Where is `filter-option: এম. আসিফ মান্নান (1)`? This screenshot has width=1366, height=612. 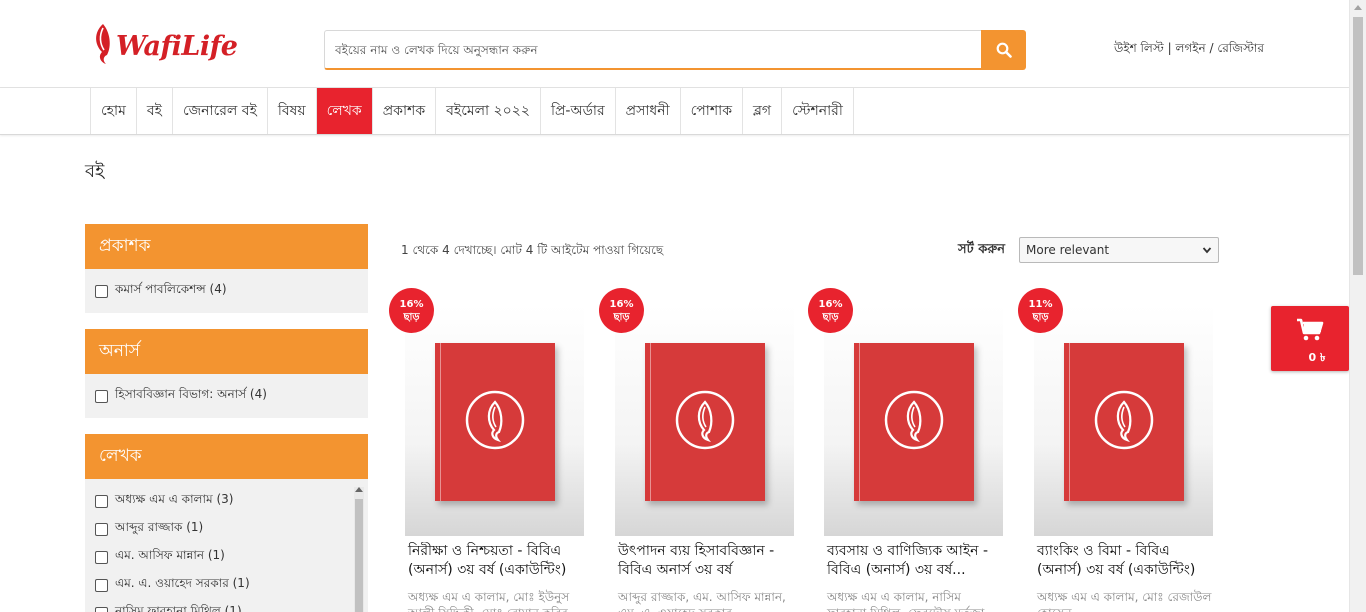 filter-option: এম. আসিফ মান্নান (1) is located at coordinates (226, 557).